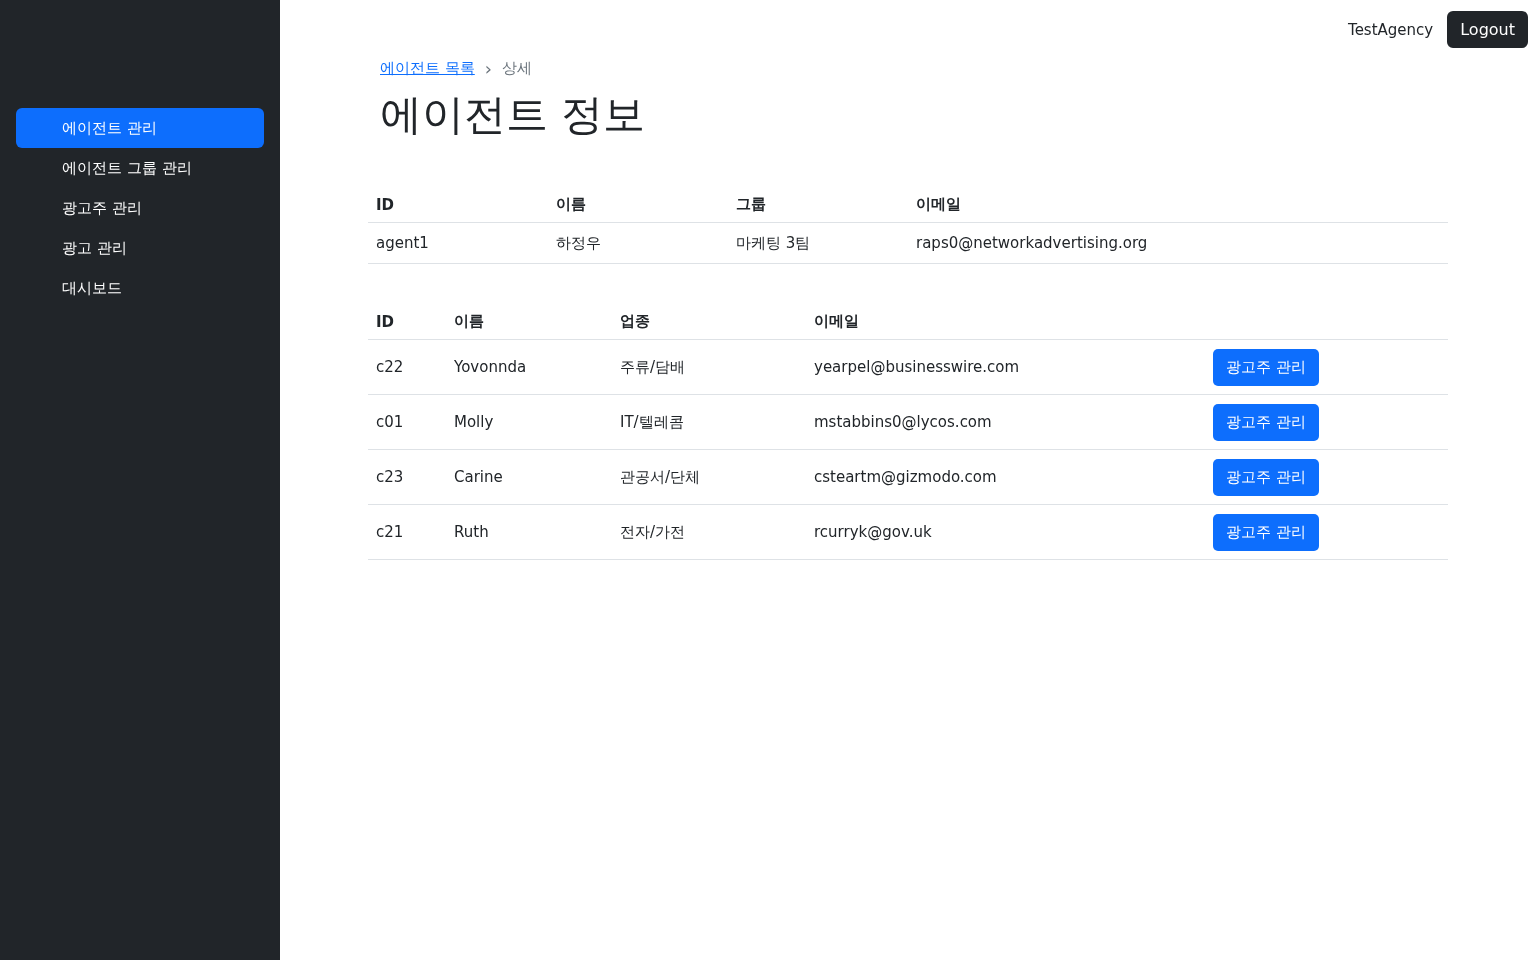 The width and height of the screenshot is (1536, 960). I want to click on table-cell: 하정우, so click(638, 243).